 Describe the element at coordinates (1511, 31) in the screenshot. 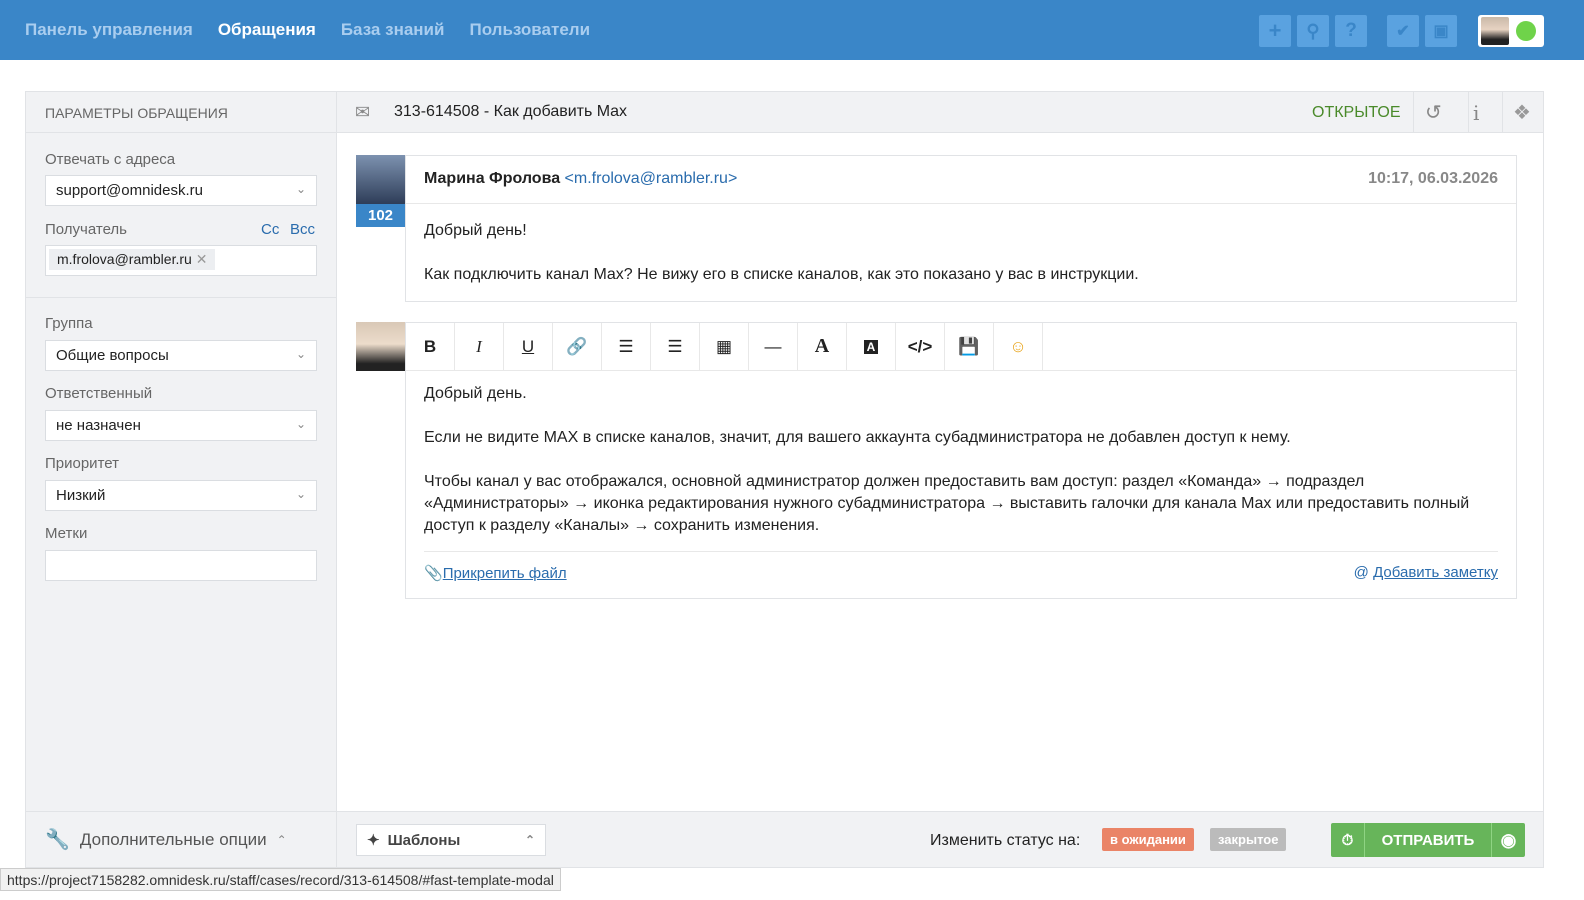

I see `user-menu` at that location.